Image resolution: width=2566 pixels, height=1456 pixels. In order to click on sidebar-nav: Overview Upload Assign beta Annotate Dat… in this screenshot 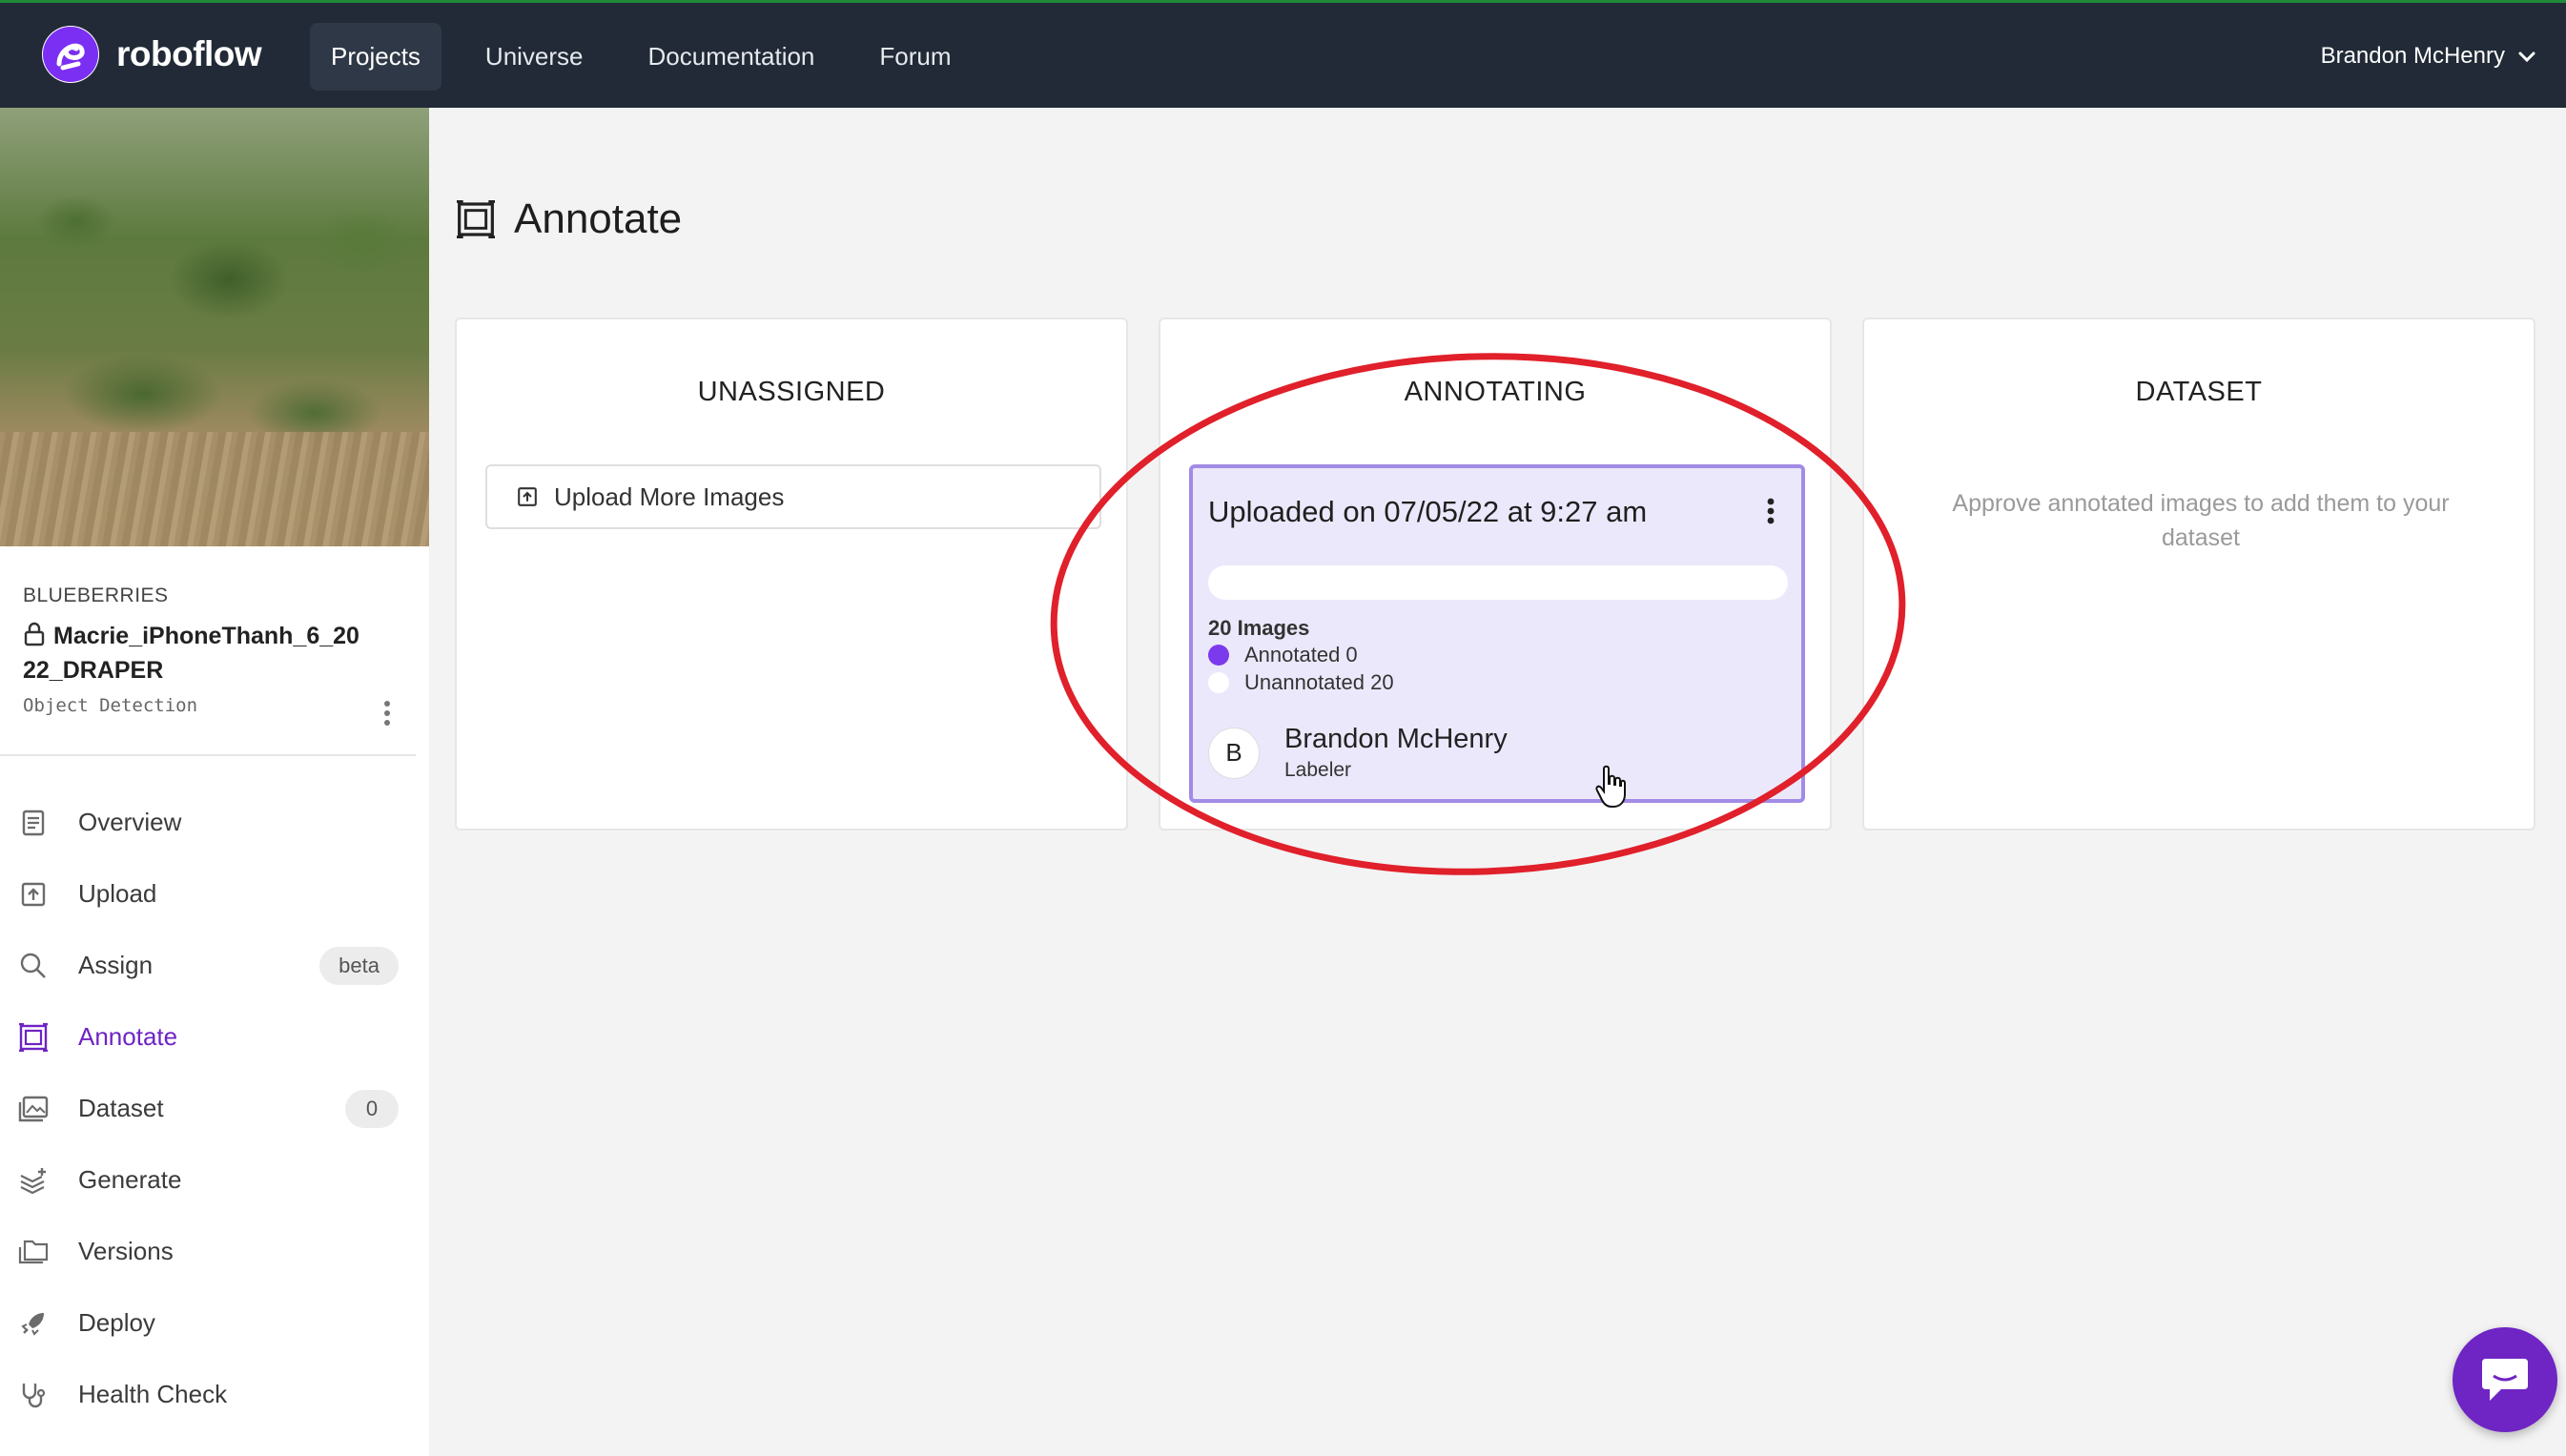, I will do `click(214, 1109)`.